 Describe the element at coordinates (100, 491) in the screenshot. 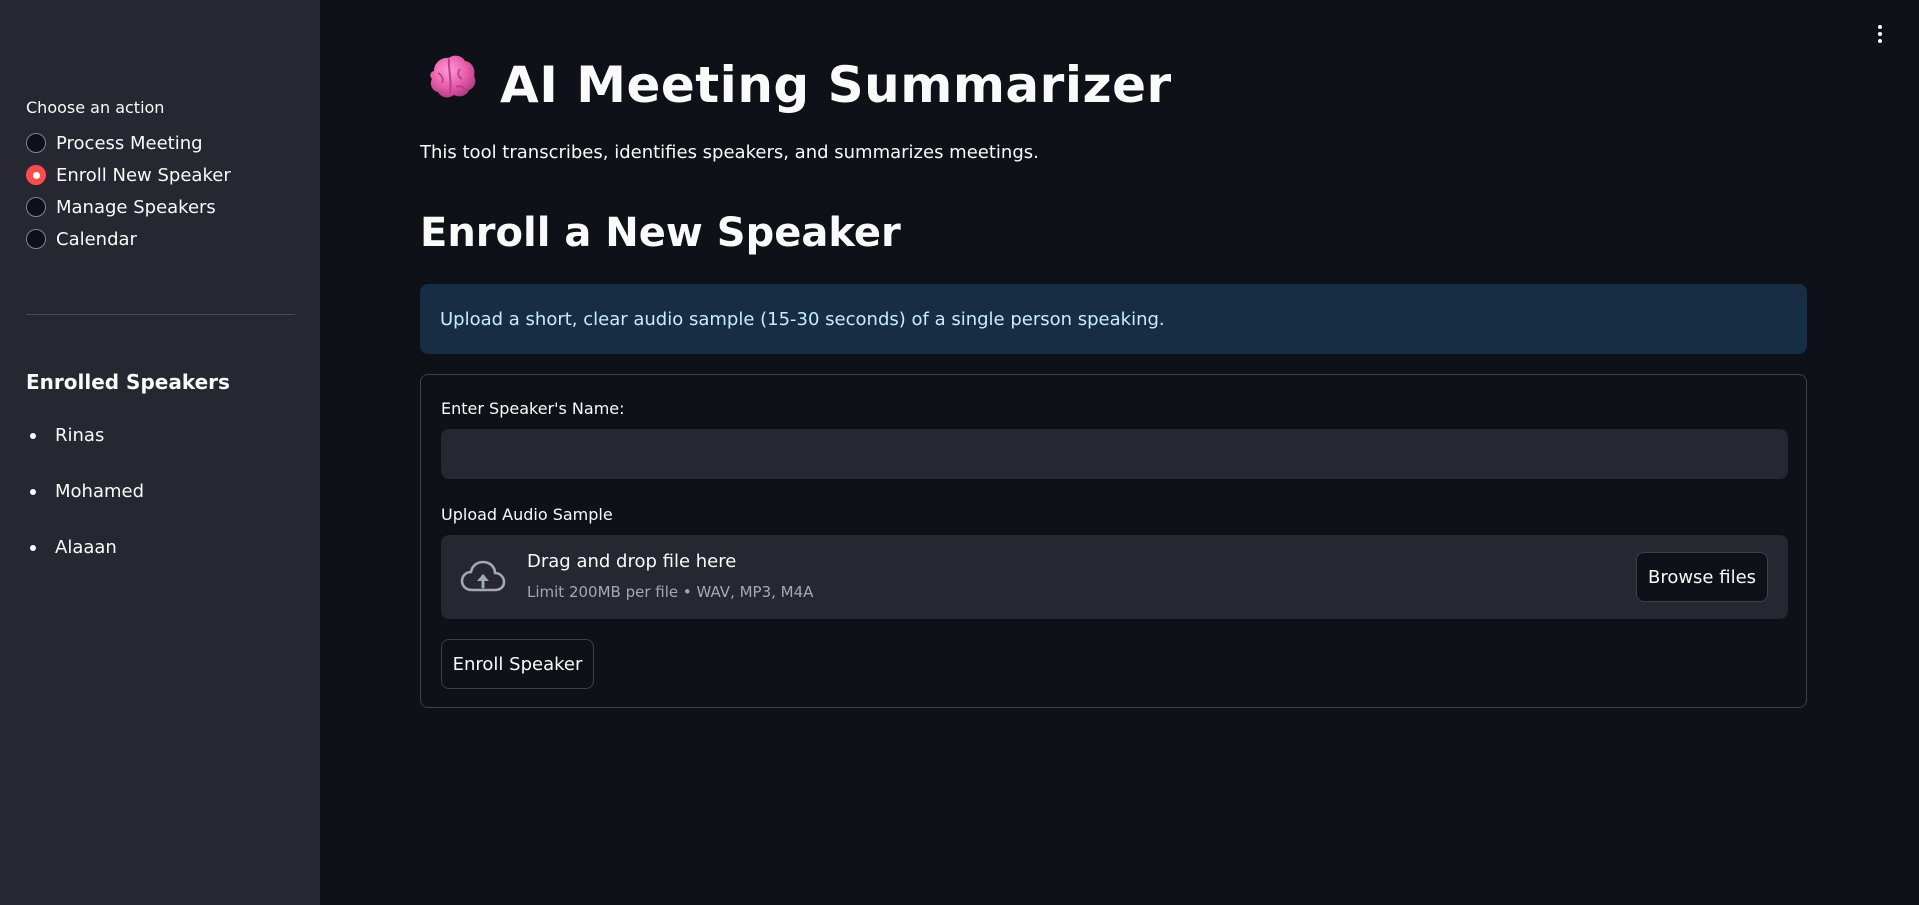

I see `speaker-name: Mohamed` at that location.